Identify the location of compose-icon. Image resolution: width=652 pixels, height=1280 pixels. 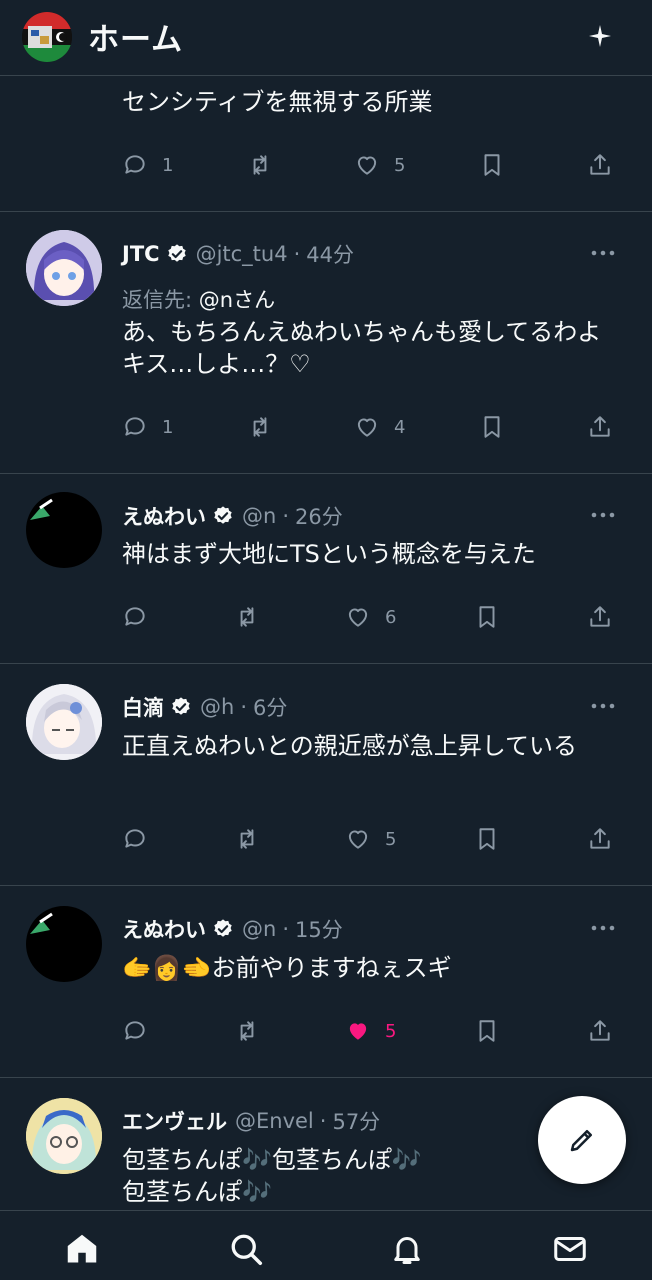
(581, 1141).